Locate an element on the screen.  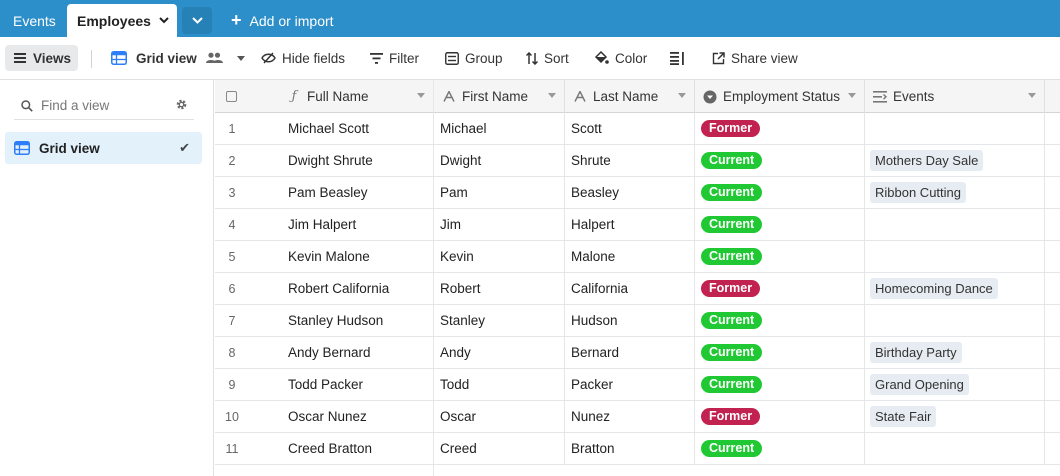
cell-first-name: Jim is located at coordinates (499, 224).